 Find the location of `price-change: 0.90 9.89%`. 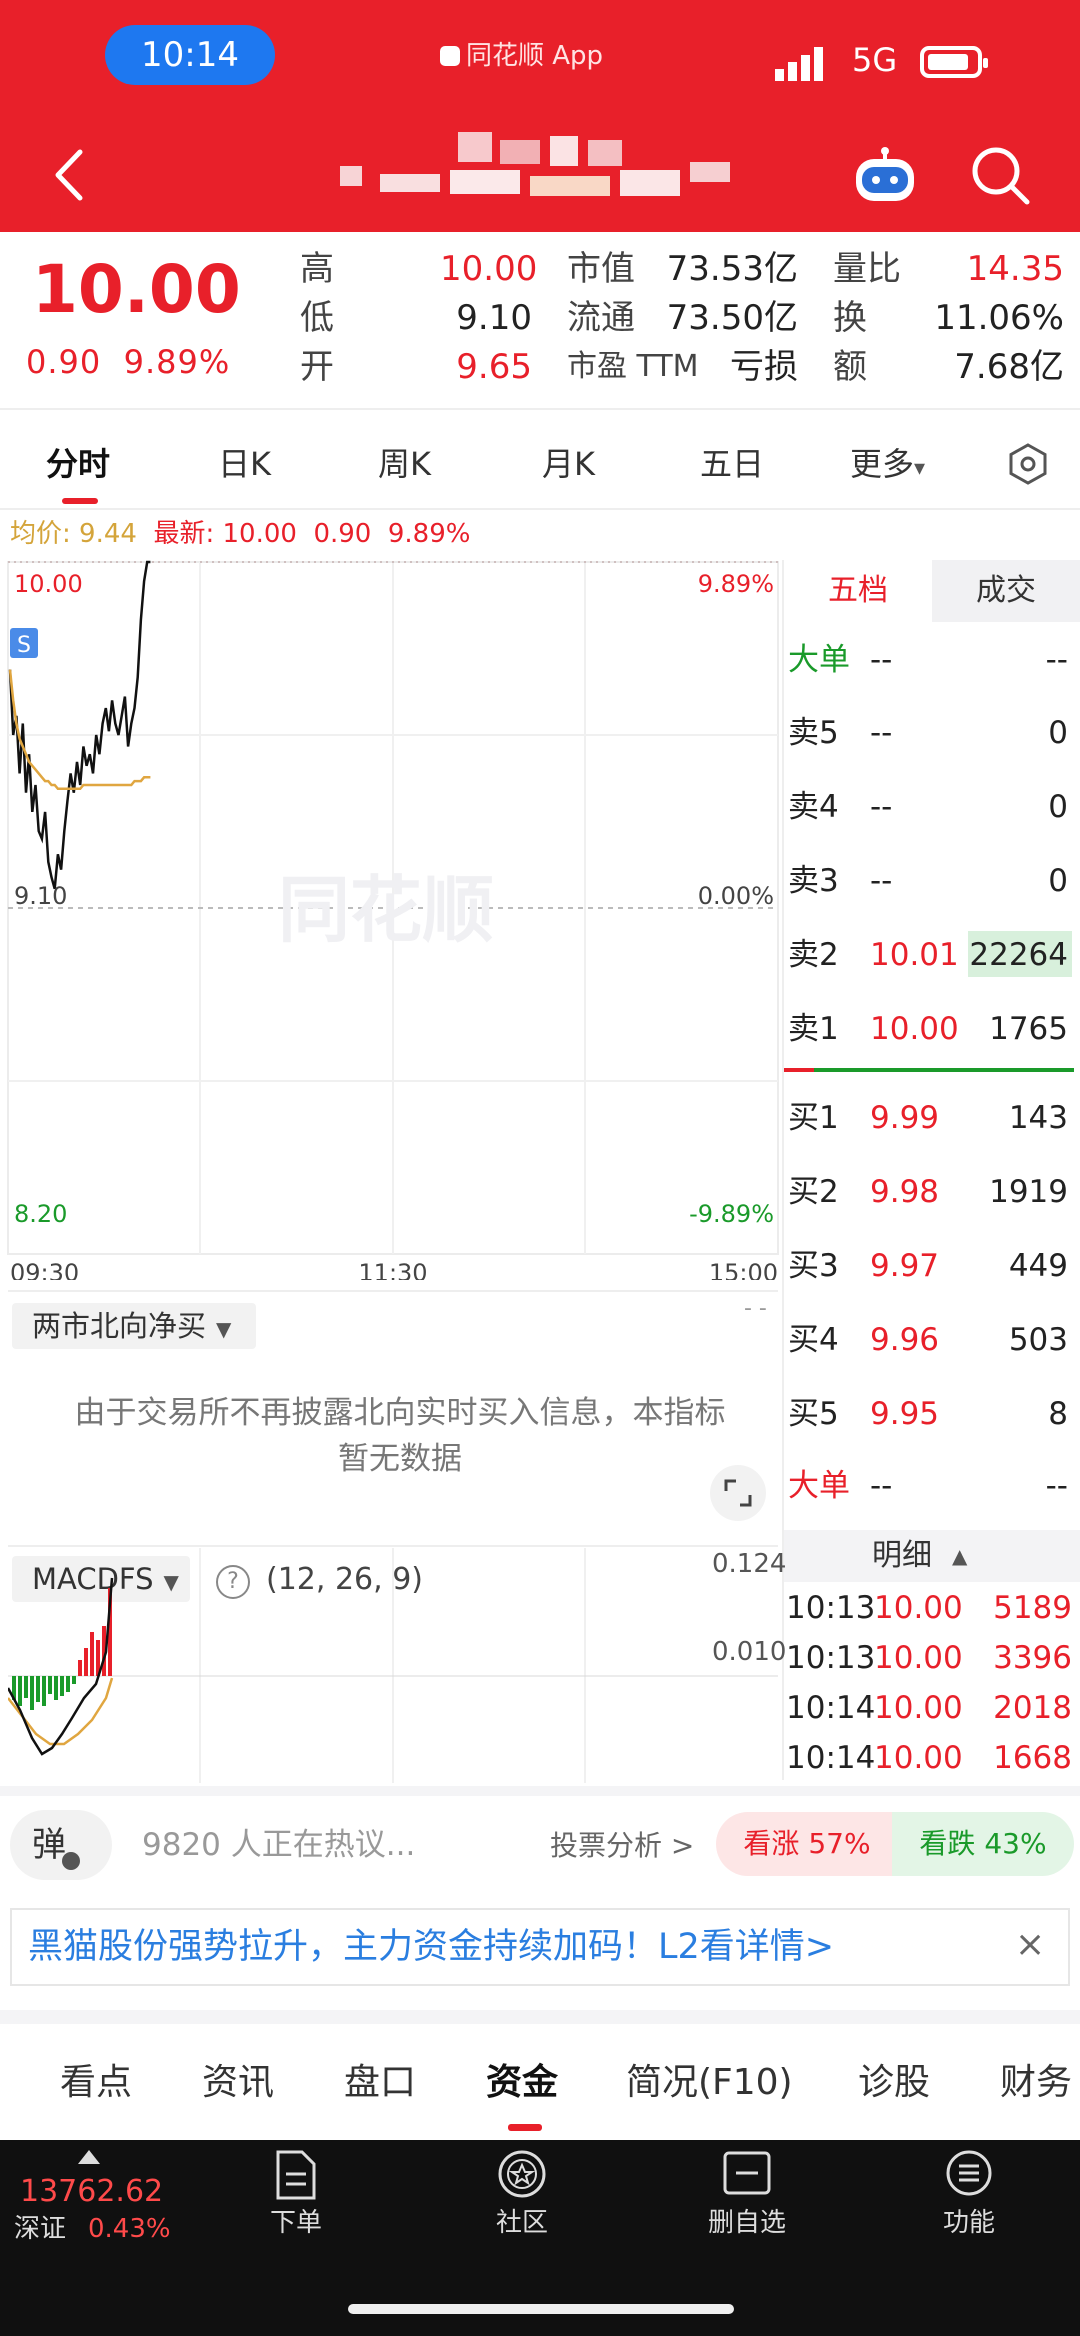

price-change: 0.90 9.89% is located at coordinates (128, 362).